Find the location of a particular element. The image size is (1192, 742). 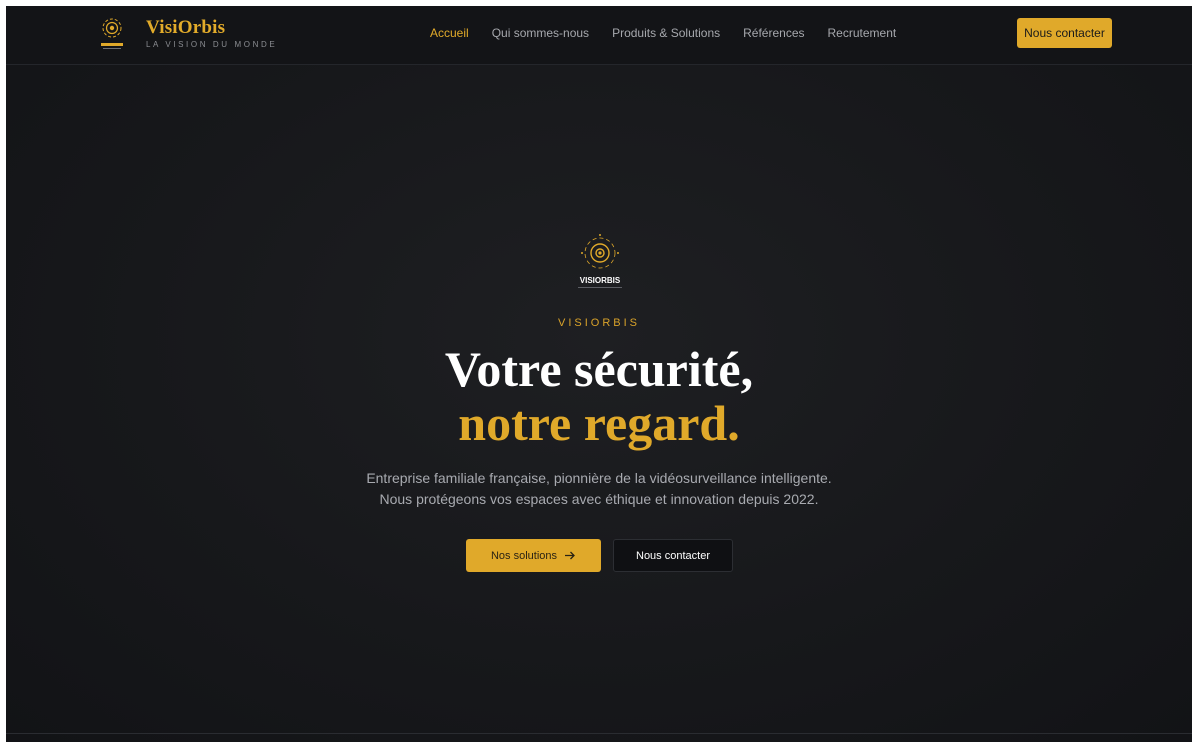

hero-eyebrow: VISIORBIS is located at coordinates (599, 323).